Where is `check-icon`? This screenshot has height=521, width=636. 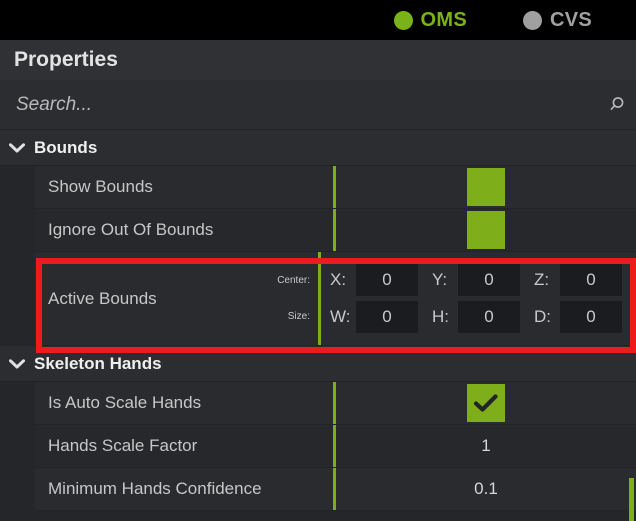 check-icon is located at coordinates (485, 403).